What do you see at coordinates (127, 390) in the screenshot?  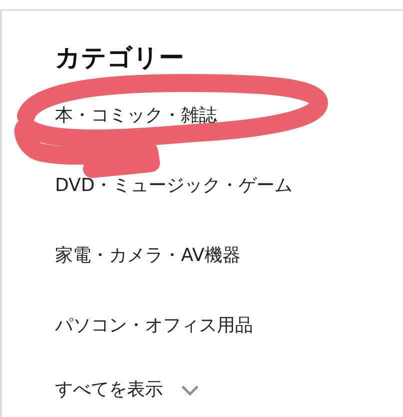 I see `show-all-button: すべてを表示` at bounding box center [127, 390].